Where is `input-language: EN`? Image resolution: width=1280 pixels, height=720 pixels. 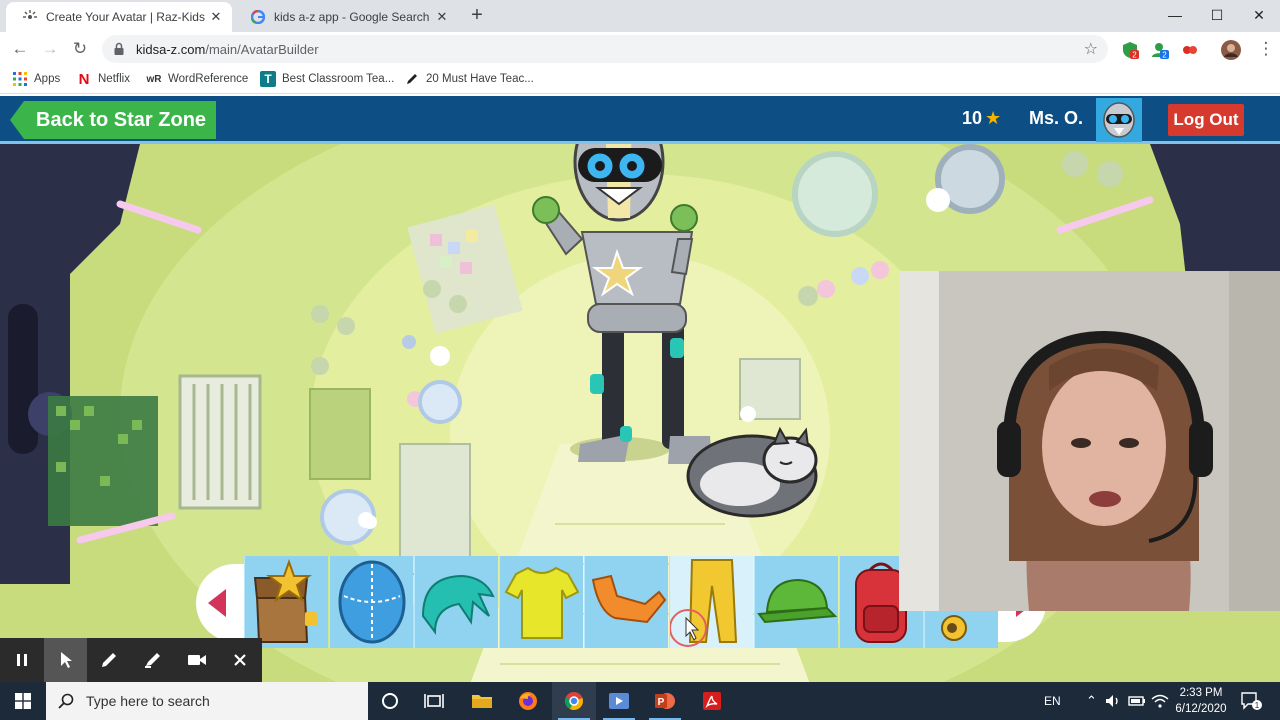 input-language: EN is located at coordinates (1052, 701).